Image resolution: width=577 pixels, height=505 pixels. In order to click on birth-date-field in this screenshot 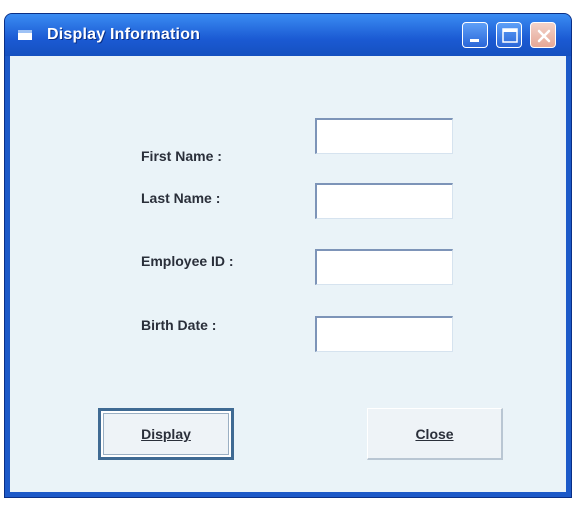, I will do `click(384, 334)`.